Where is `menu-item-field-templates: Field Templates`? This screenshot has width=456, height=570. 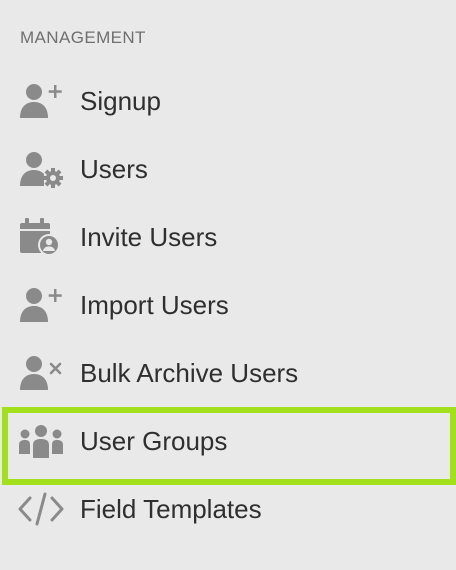 menu-item-field-templates: Field Templates is located at coordinates (228, 509).